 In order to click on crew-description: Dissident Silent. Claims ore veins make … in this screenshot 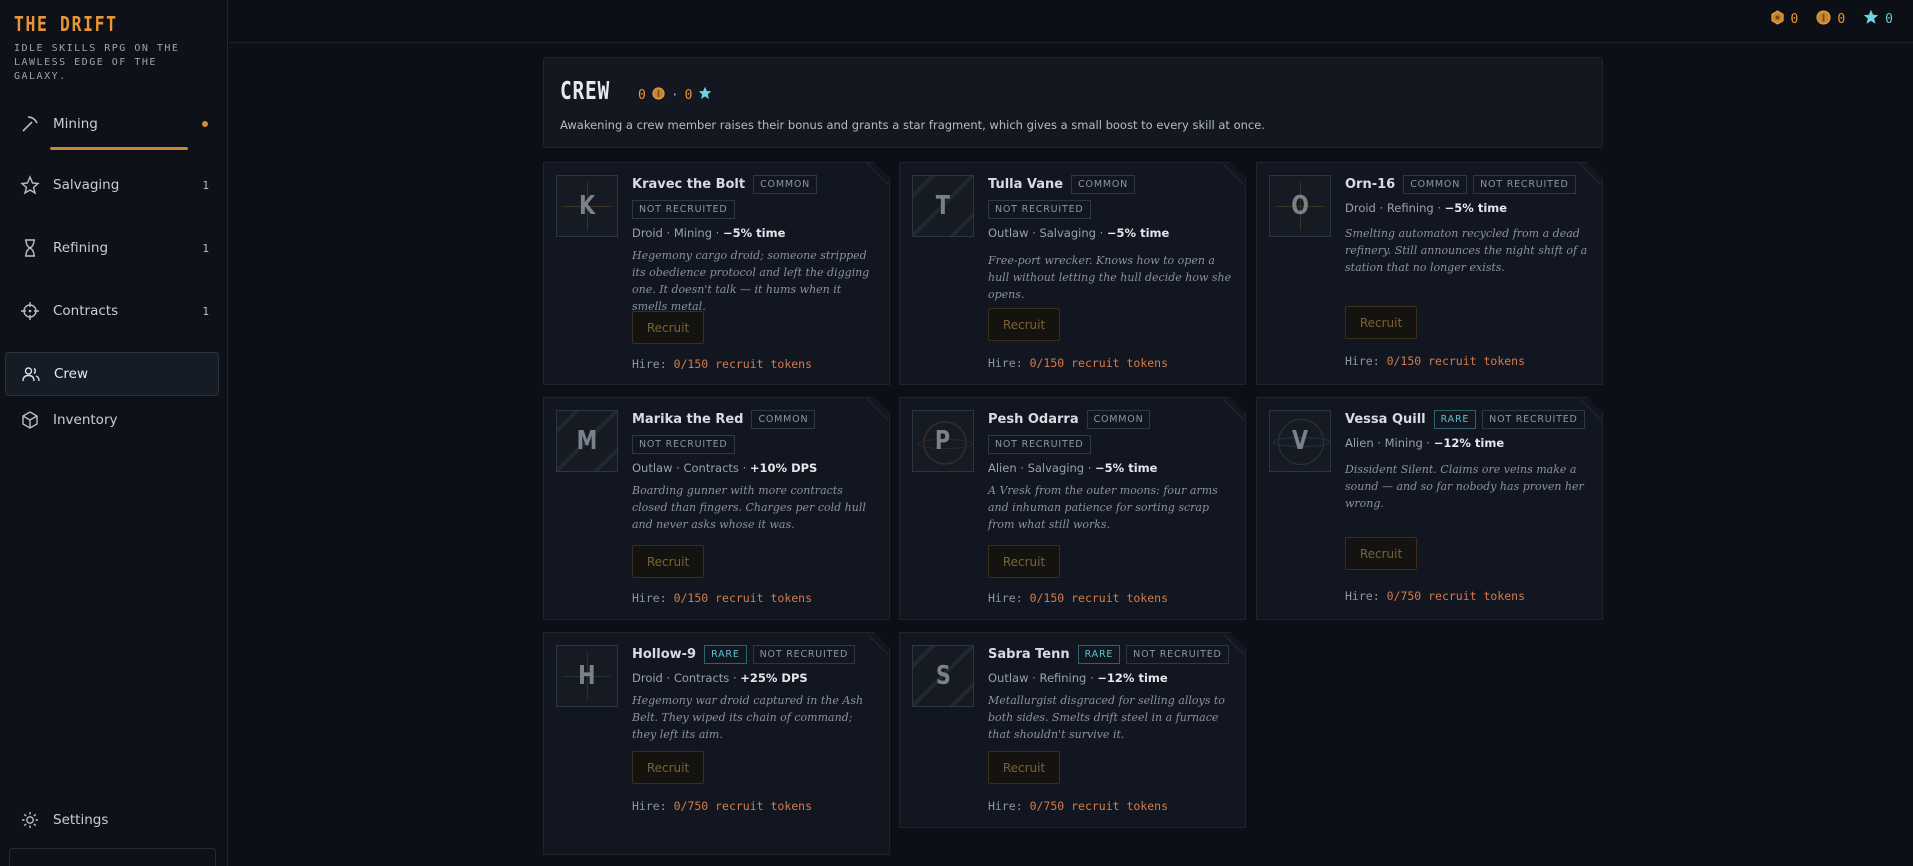, I will do `click(1464, 486)`.